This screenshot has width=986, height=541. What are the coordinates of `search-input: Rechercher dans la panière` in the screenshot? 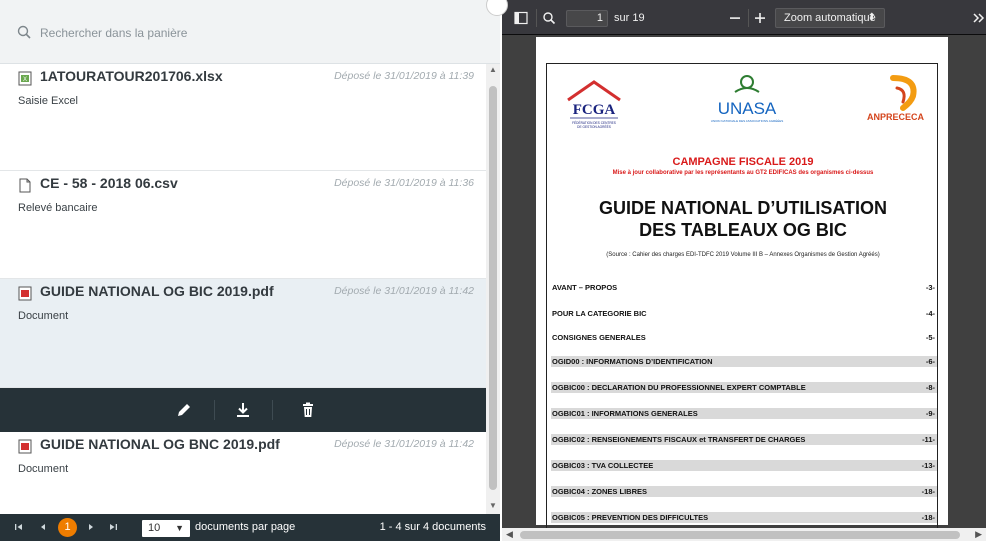 It's located at (113, 33).